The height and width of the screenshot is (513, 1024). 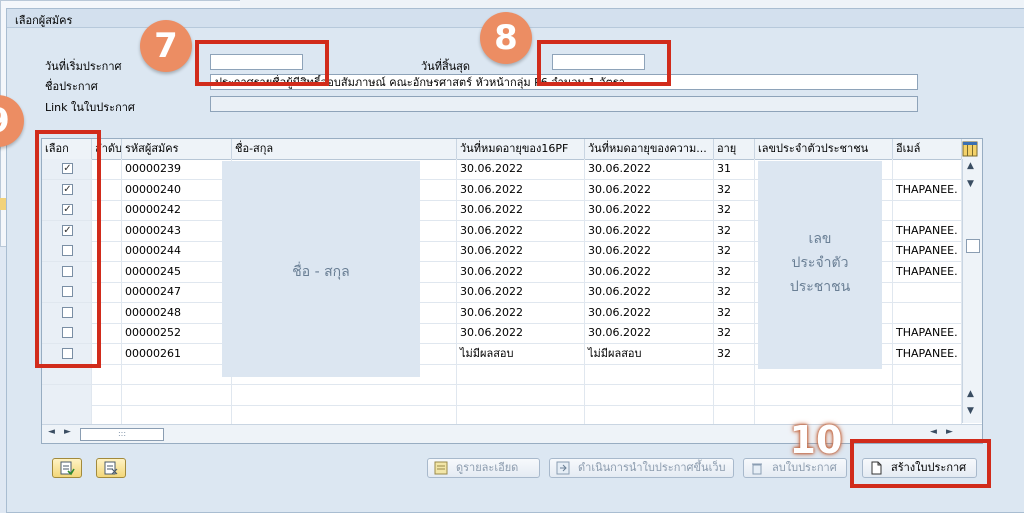 What do you see at coordinates (90, 107) in the screenshot?
I see `link-label: Link ในใบประกาศ` at bounding box center [90, 107].